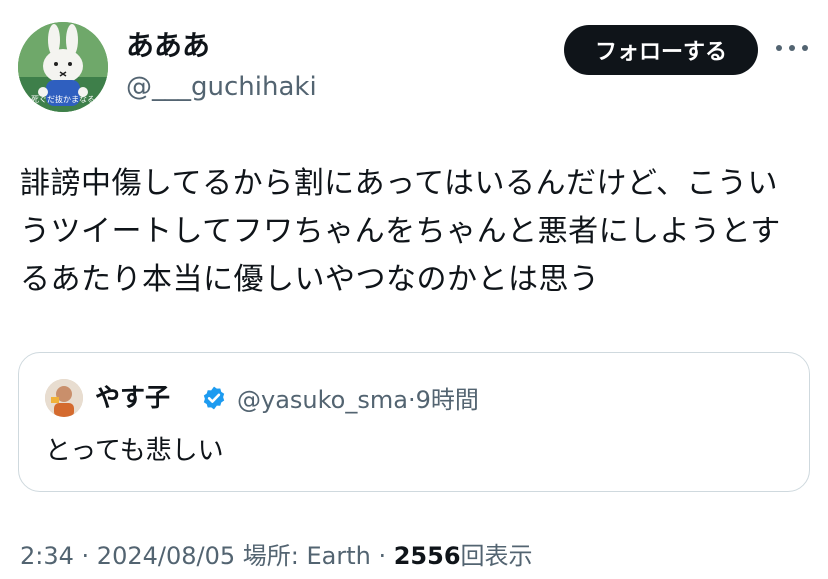  I want to click on verified-badge-icon, so click(214, 398).